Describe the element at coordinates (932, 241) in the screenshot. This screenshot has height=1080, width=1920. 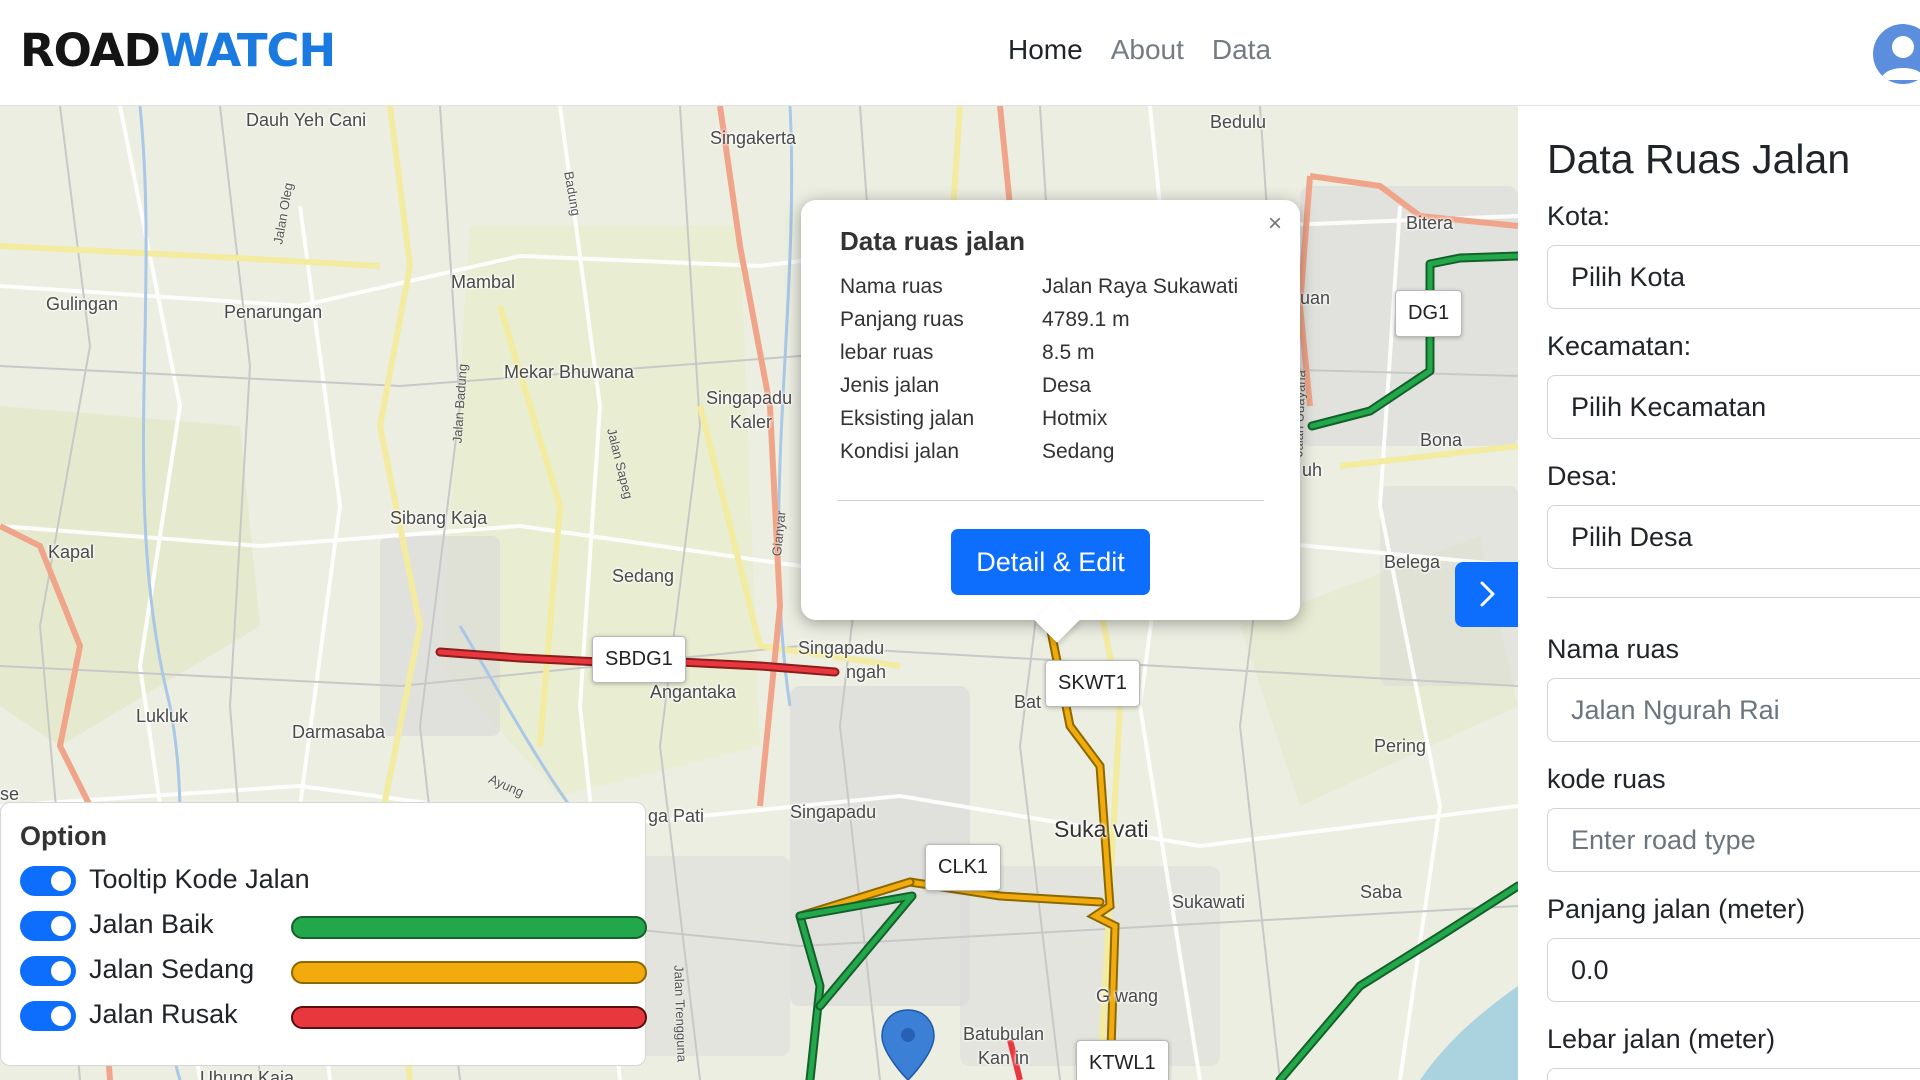
I see `popup-title: Data ruas jalan` at that location.